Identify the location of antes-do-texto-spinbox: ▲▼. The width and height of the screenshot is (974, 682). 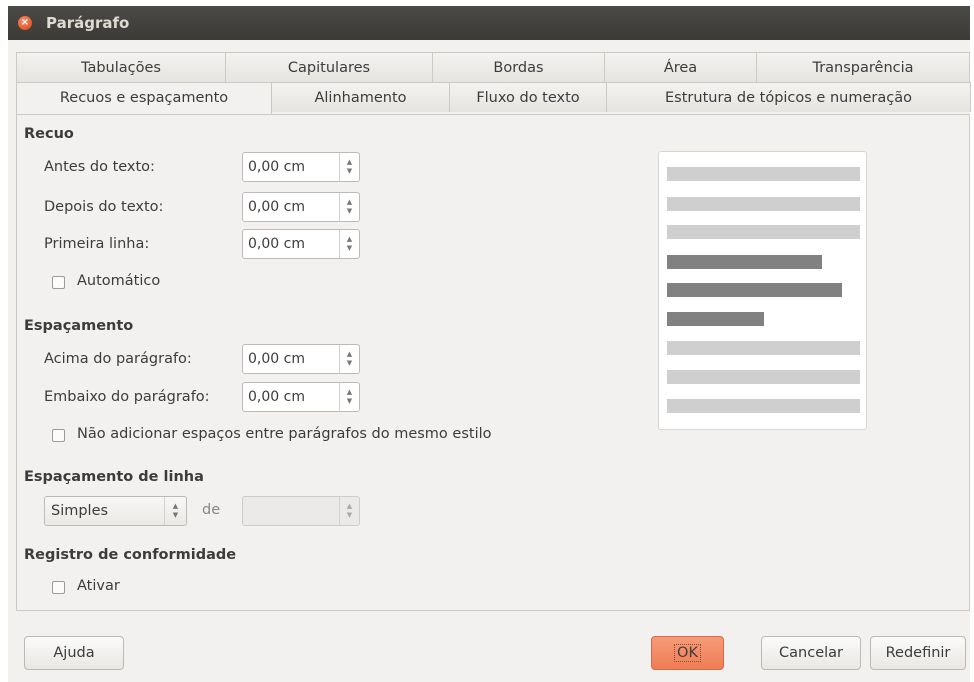
(301, 167).